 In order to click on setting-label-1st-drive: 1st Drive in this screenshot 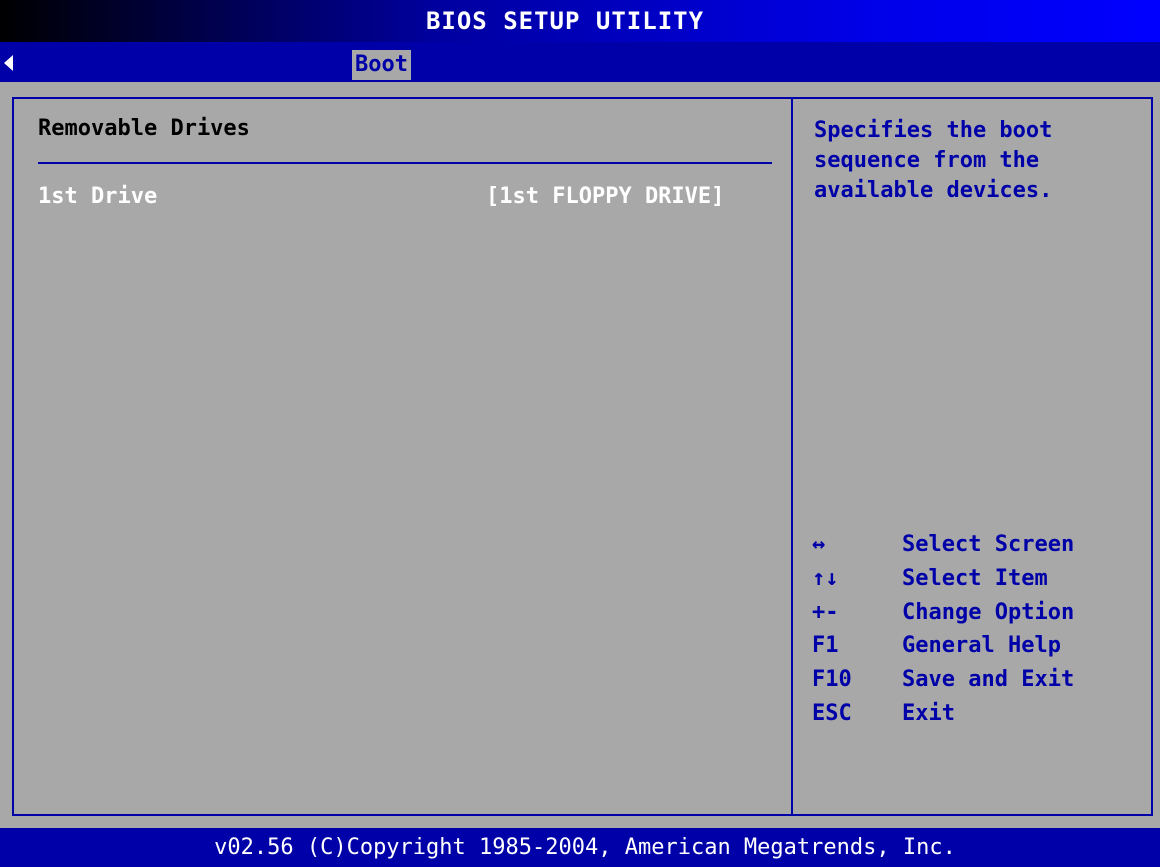, I will do `click(97, 196)`.